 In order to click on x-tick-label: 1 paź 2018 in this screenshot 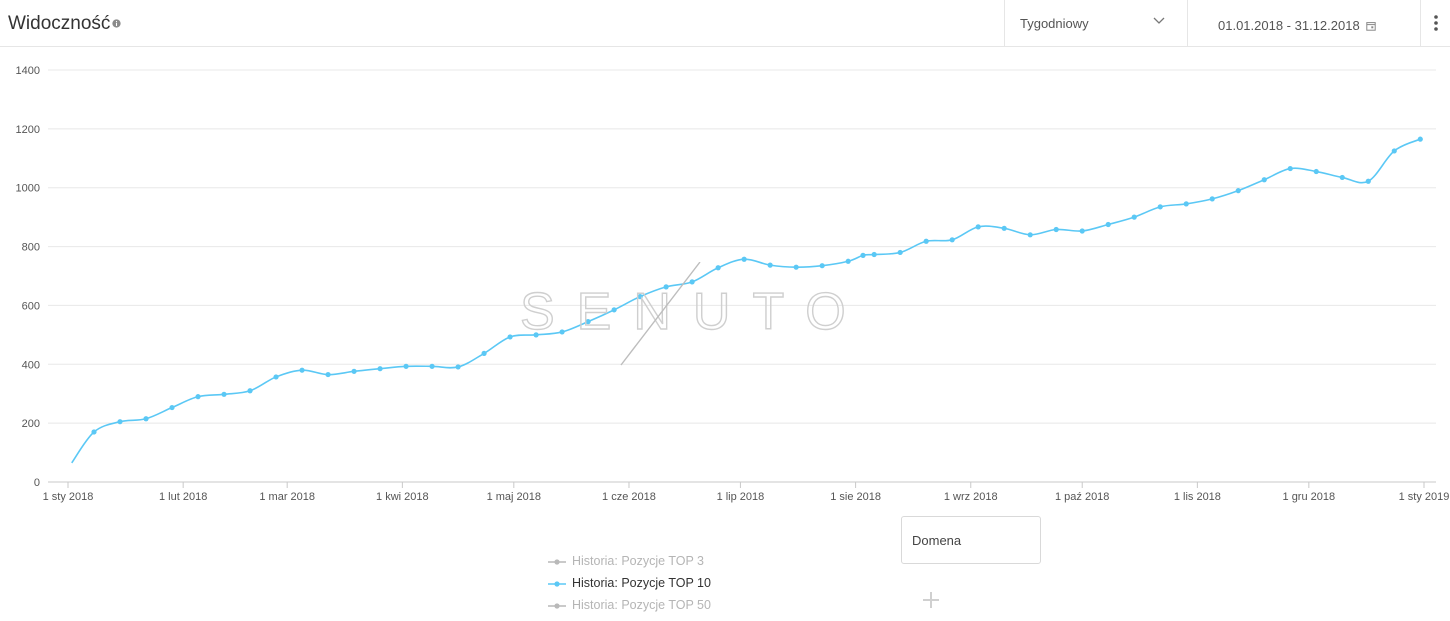, I will do `click(1082, 497)`.